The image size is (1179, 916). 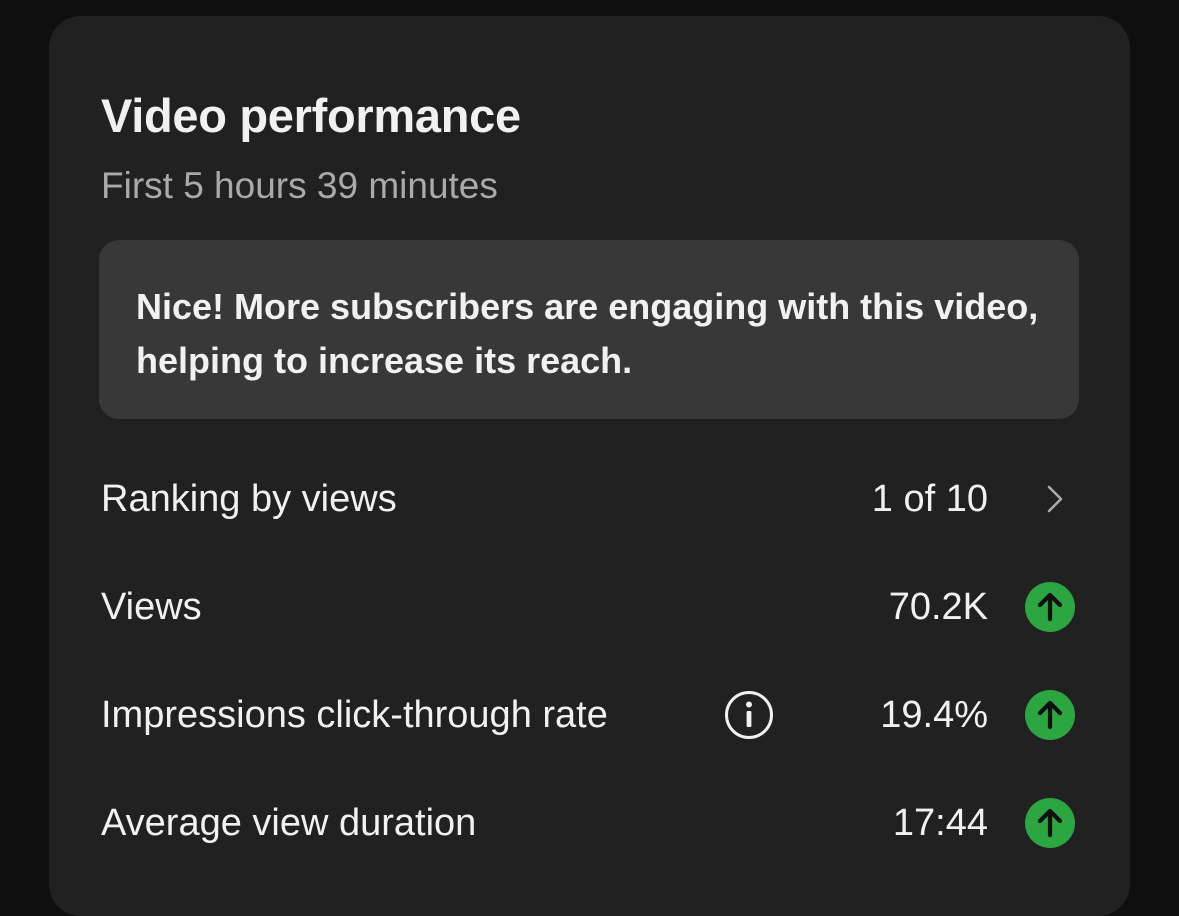 I want to click on chevron-right-icon, so click(x=1055, y=499).